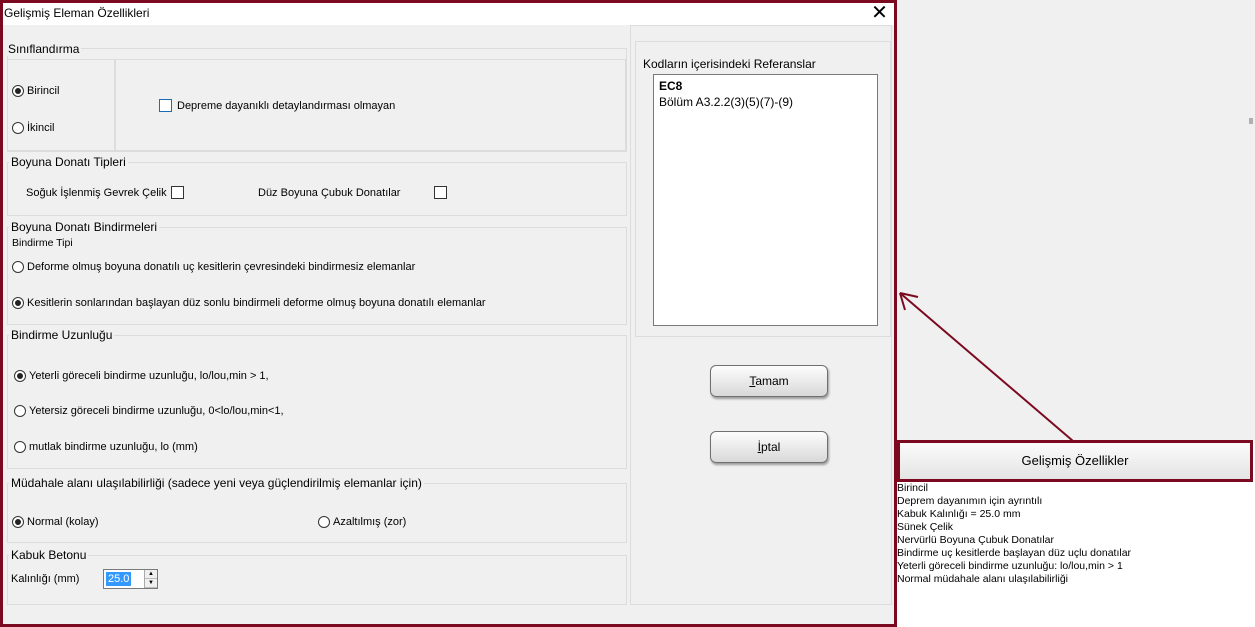  What do you see at coordinates (317, 276) in the screenshot?
I see `lap-splices-group` at bounding box center [317, 276].